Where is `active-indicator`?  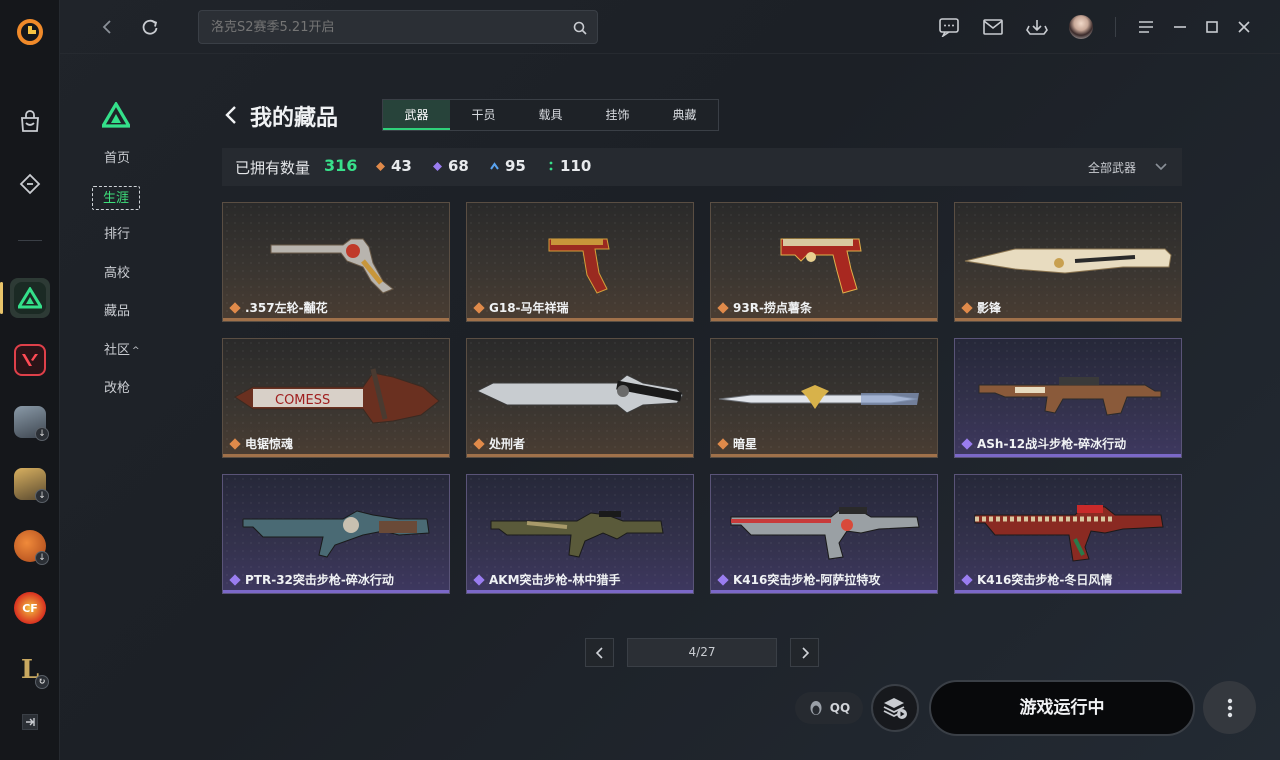
active-indicator is located at coordinates (1, 298).